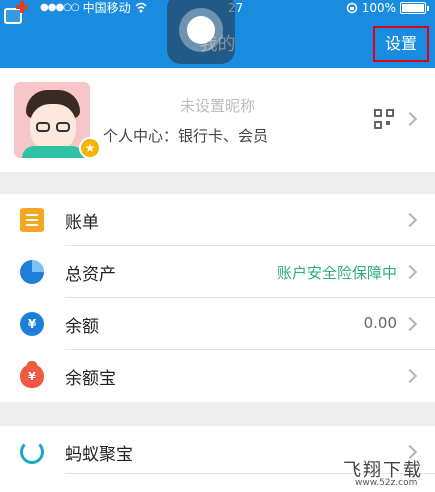  I want to click on vip-star-icon: ★, so click(90, 148).